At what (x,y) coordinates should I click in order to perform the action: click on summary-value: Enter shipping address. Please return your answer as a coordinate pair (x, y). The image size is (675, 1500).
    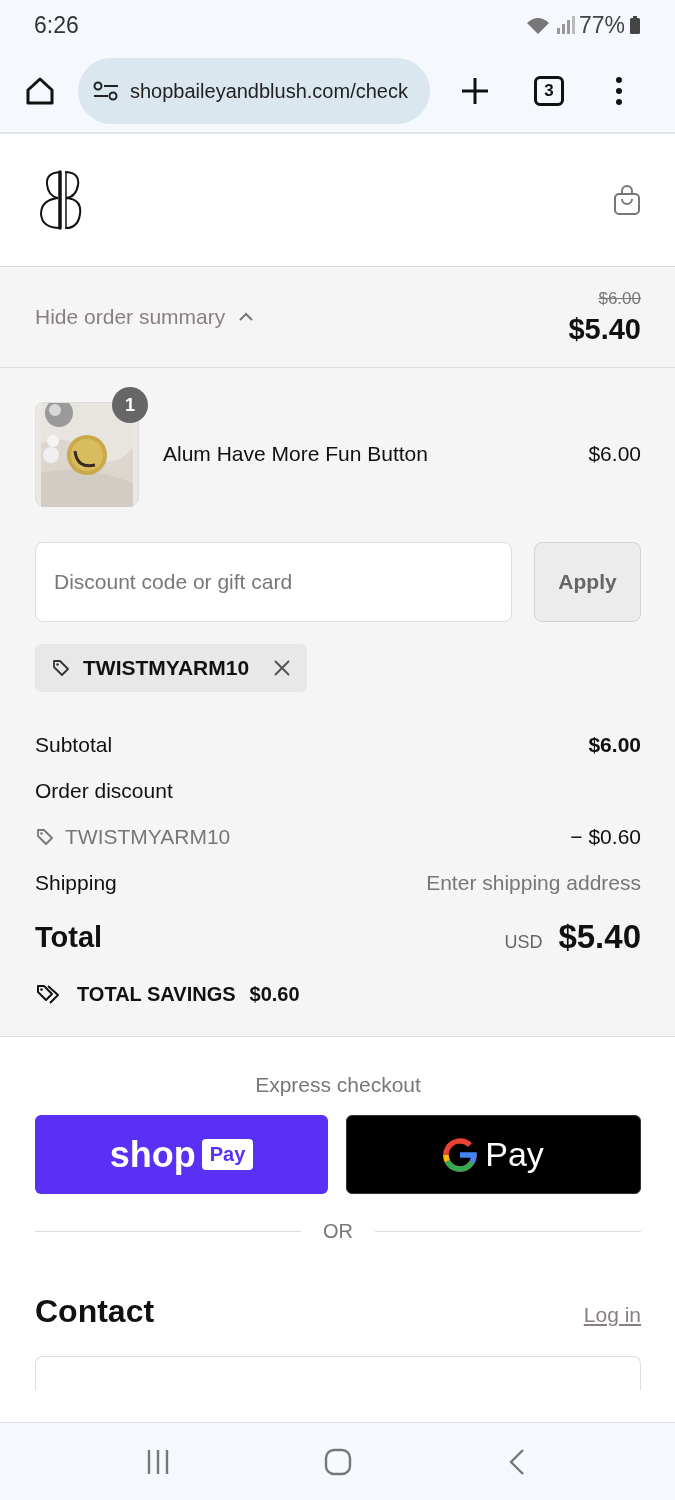
    Looking at the image, I should click on (533, 883).